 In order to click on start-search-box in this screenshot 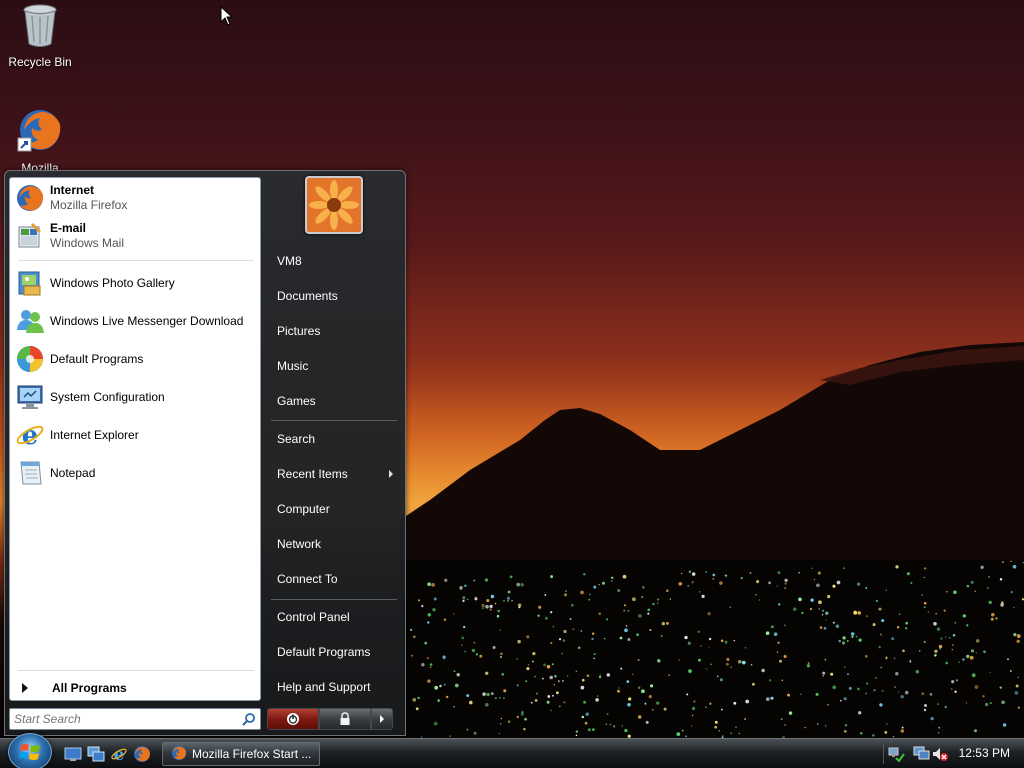, I will do `click(135, 719)`.